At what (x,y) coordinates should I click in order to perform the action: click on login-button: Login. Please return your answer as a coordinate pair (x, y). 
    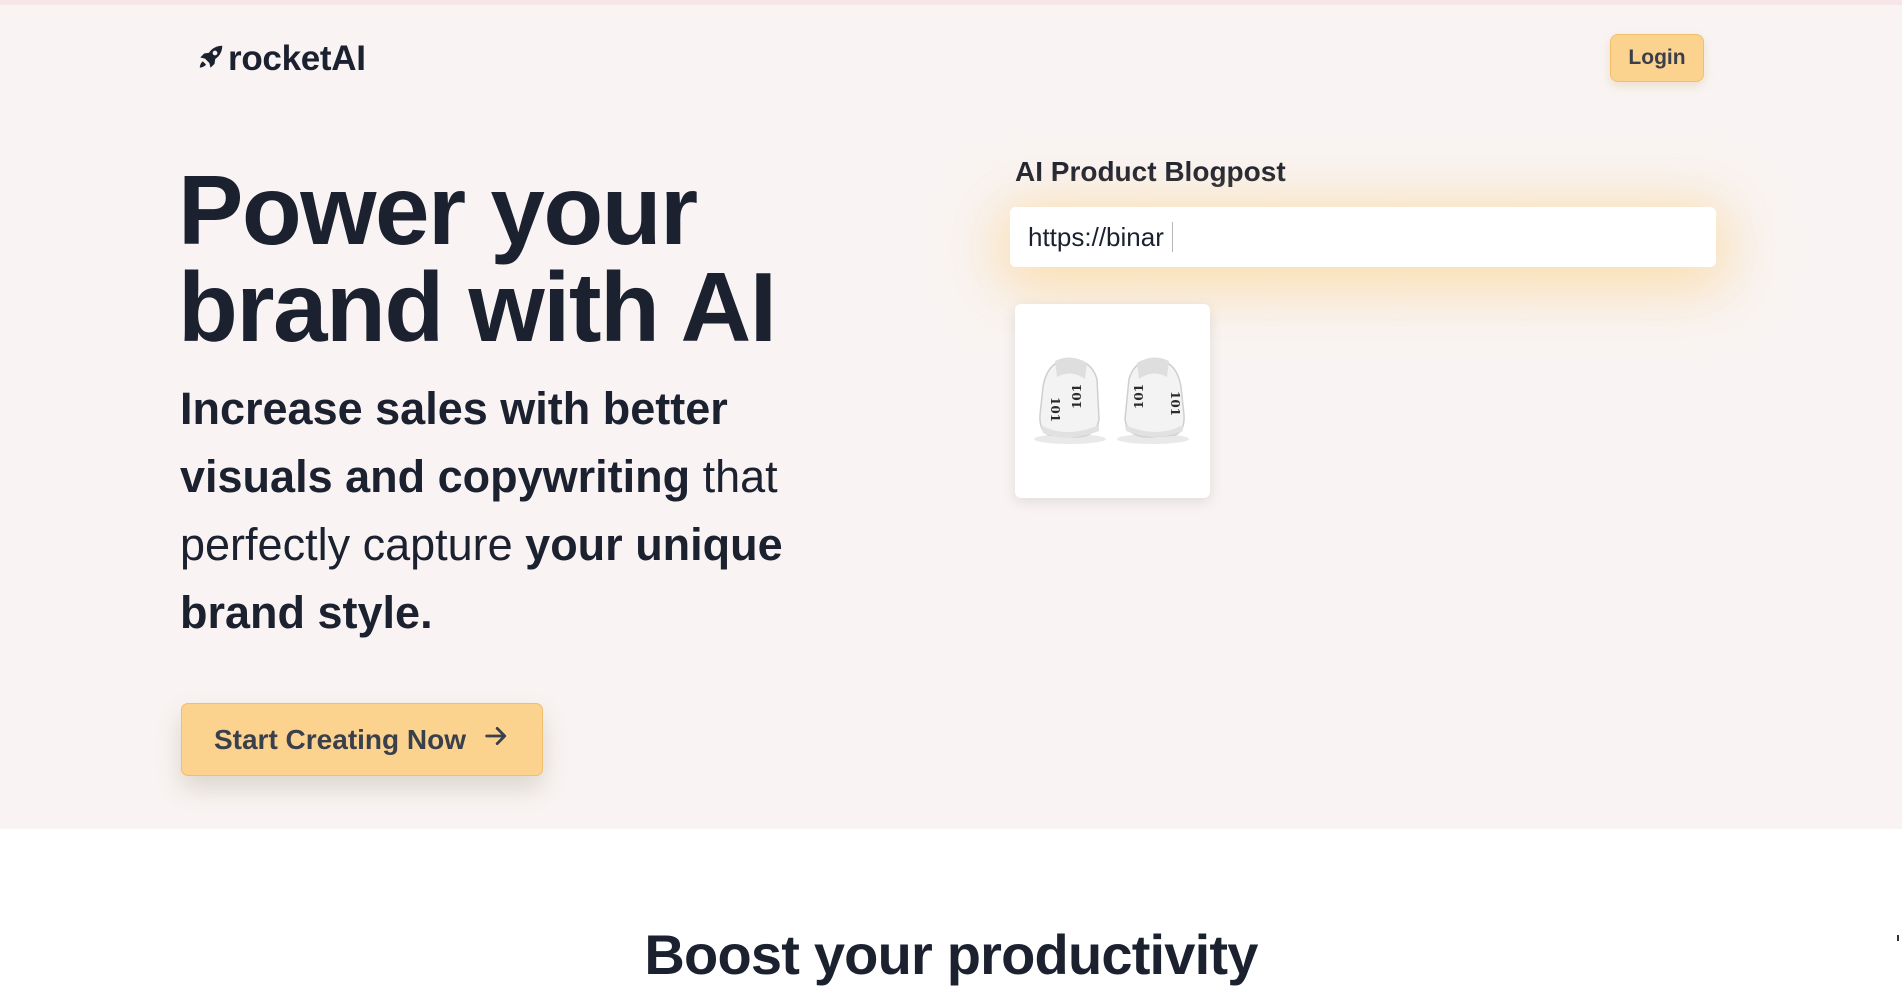
    Looking at the image, I should click on (1657, 58).